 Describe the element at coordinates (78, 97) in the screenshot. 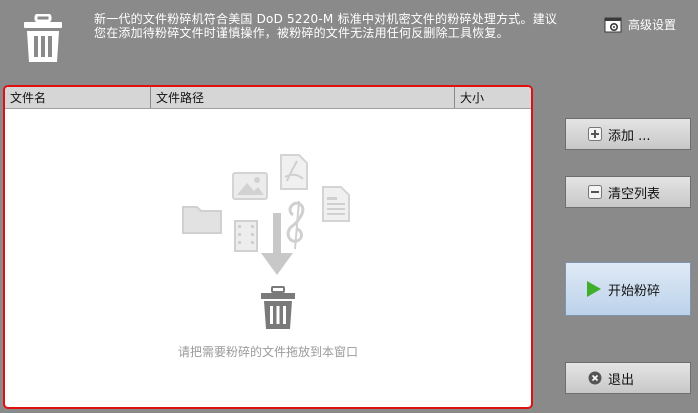

I see `column-header-file-name: 文件名` at that location.